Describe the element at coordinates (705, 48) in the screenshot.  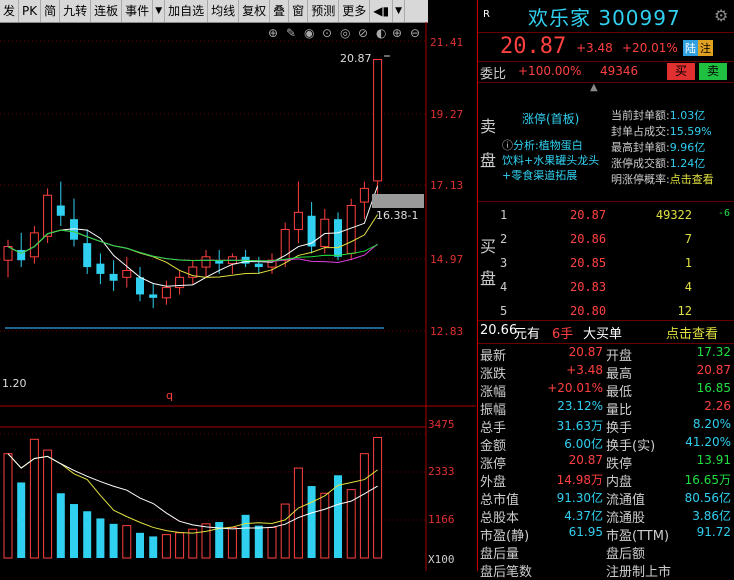
I see `registration-badge: 注` at that location.